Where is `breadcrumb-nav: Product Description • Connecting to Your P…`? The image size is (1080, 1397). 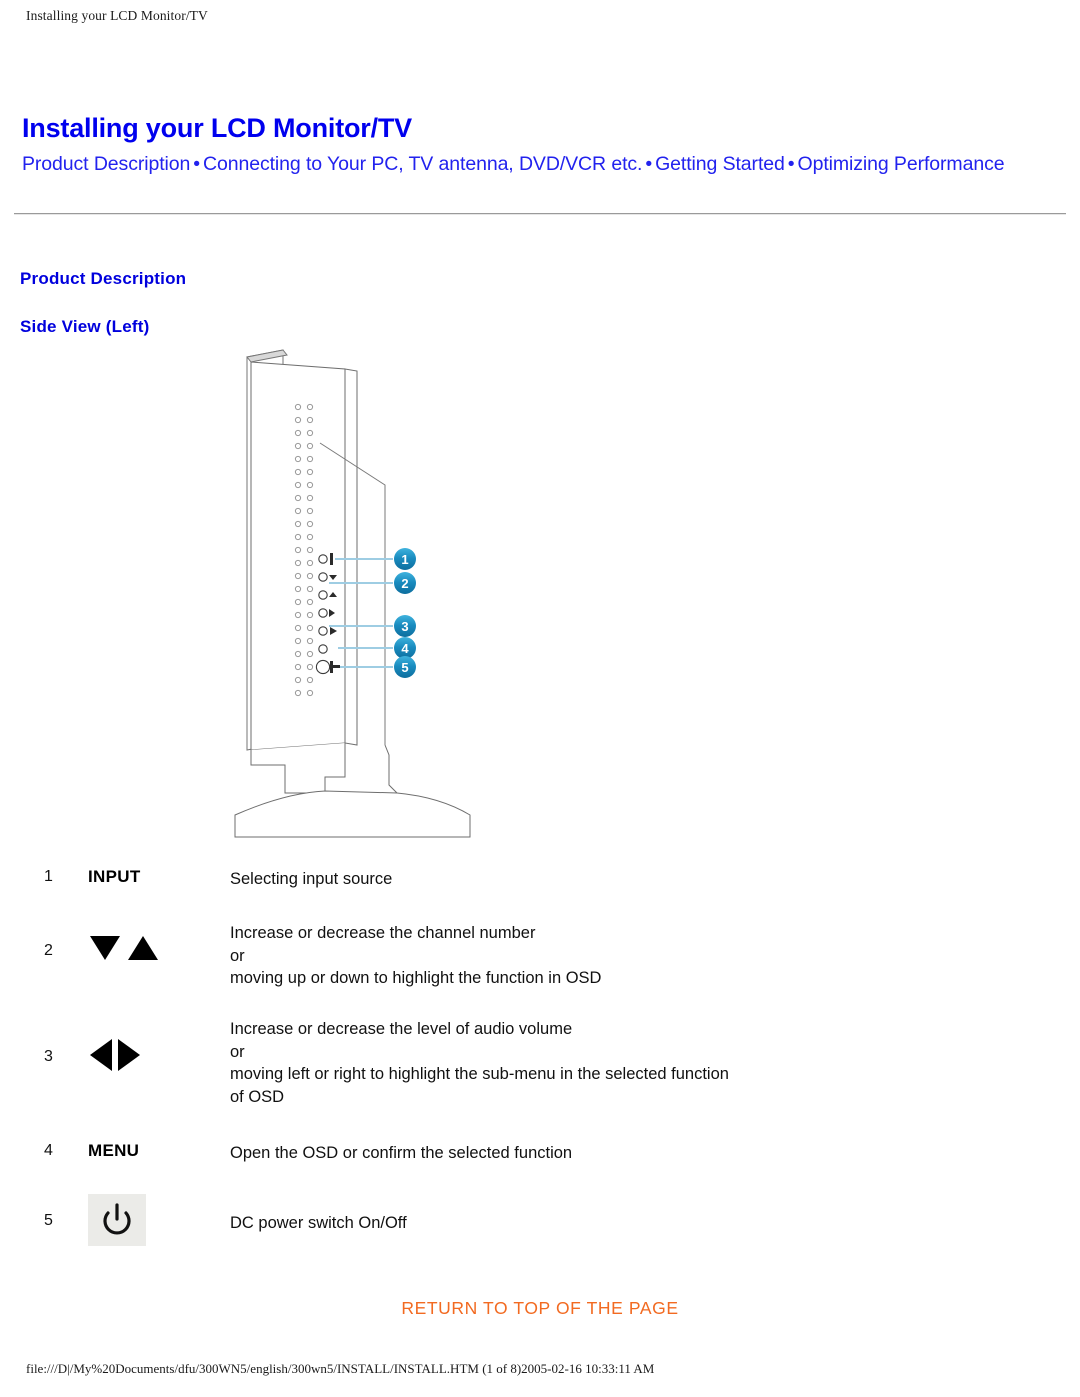 breadcrumb-nav: Product Description • Connecting to Your P… is located at coordinates (513, 164).